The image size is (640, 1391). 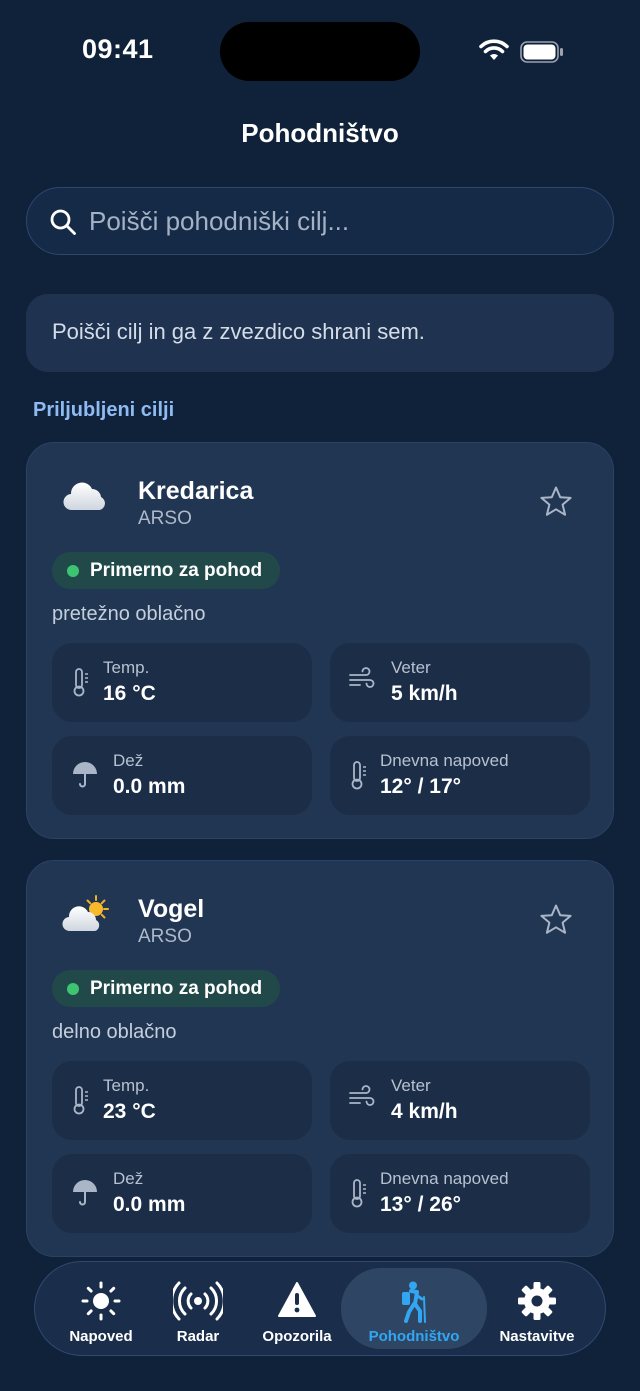 What do you see at coordinates (424, 1111) in the screenshot?
I see `tile-value: 4 km/h` at bounding box center [424, 1111].